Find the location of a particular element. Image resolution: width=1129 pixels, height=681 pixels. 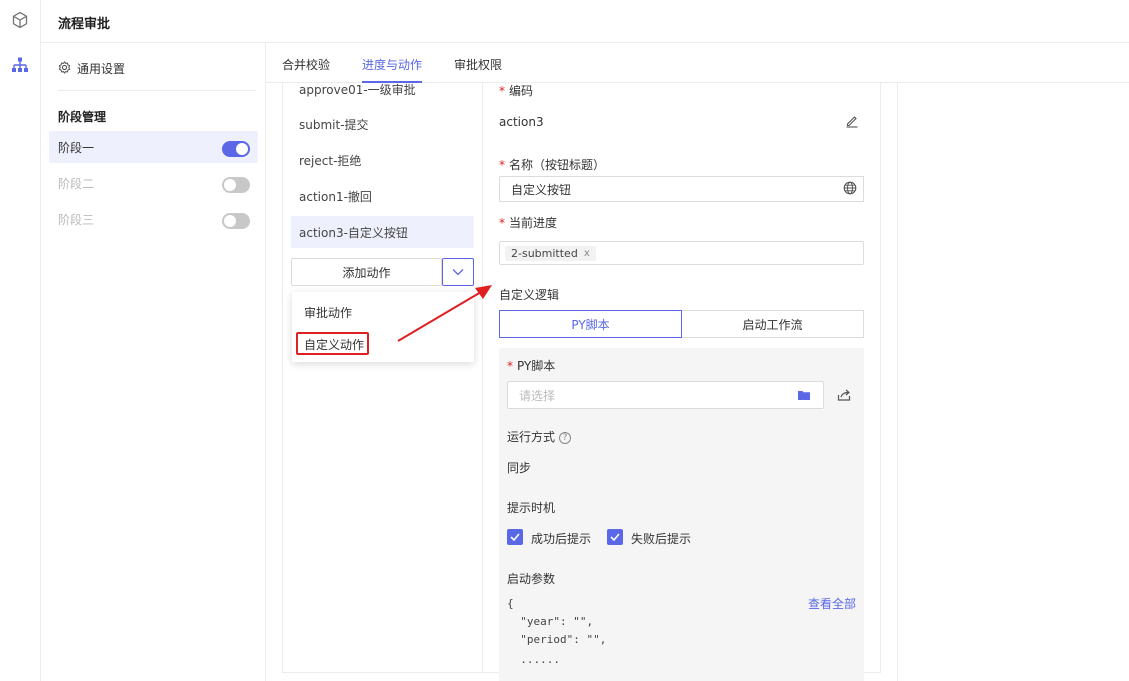

progress-label: * 当前进度 is located at coordinates (528, 222).